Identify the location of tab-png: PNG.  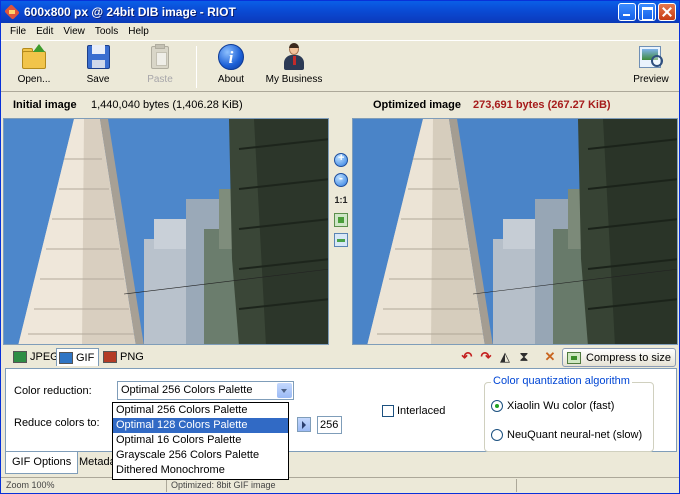
(124, 357).